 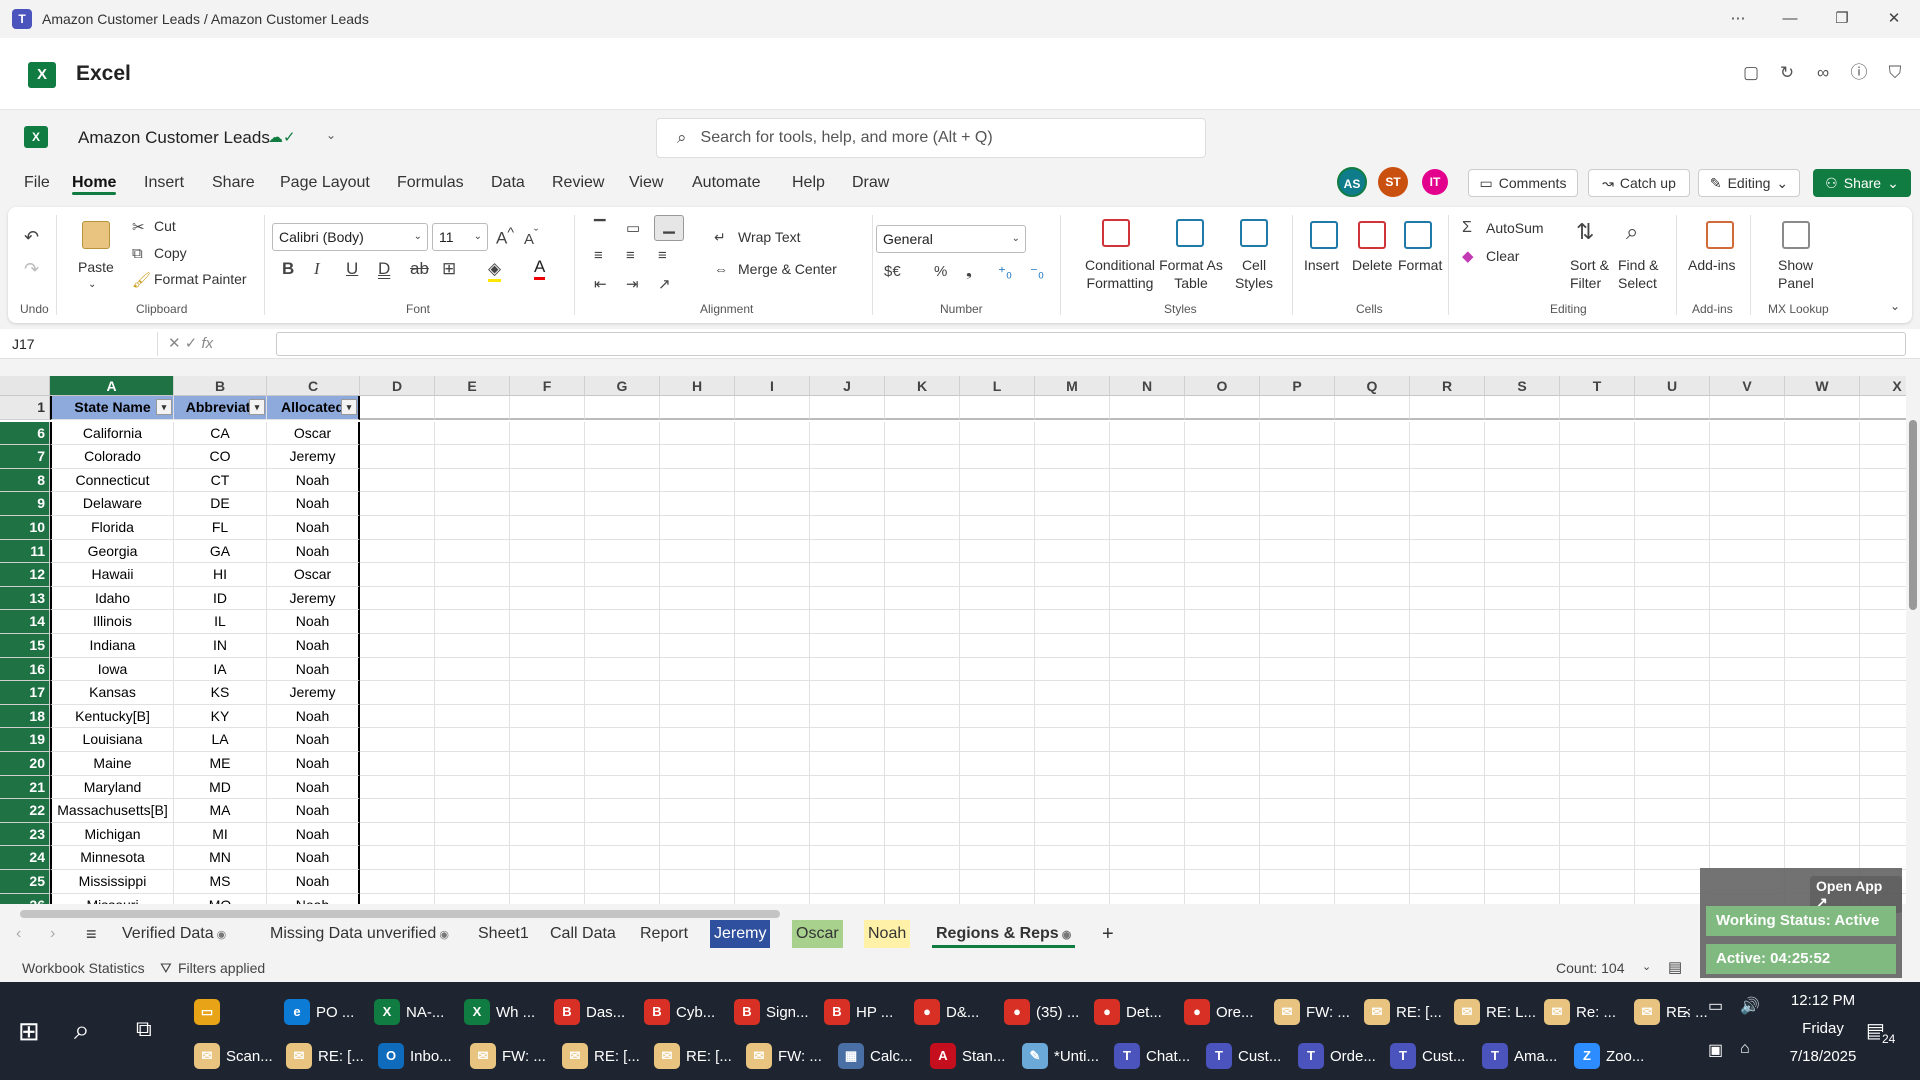 I want to click on row-header: 1, so click(x=25, y=408).